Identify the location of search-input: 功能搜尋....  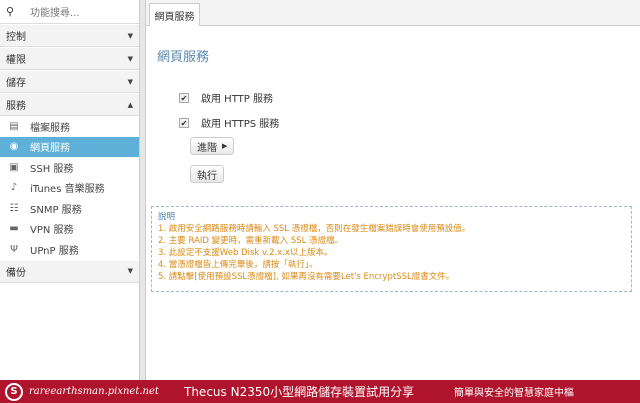
(55, 11).